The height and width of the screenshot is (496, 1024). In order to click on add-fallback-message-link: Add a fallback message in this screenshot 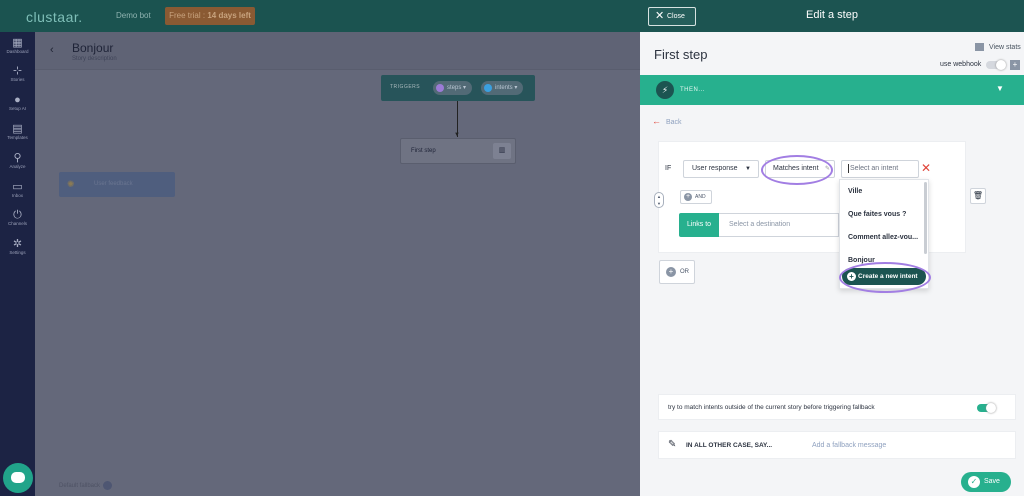, I will do `click(849, 445)`.